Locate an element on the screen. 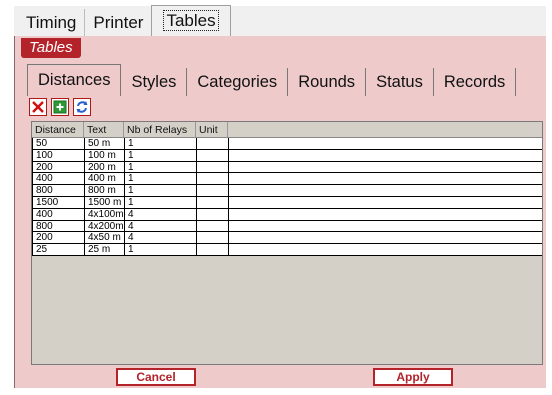 This screenshot has width=552, height=395. table-row: 400 4x100m 4 is located at coordinates (287, 214).